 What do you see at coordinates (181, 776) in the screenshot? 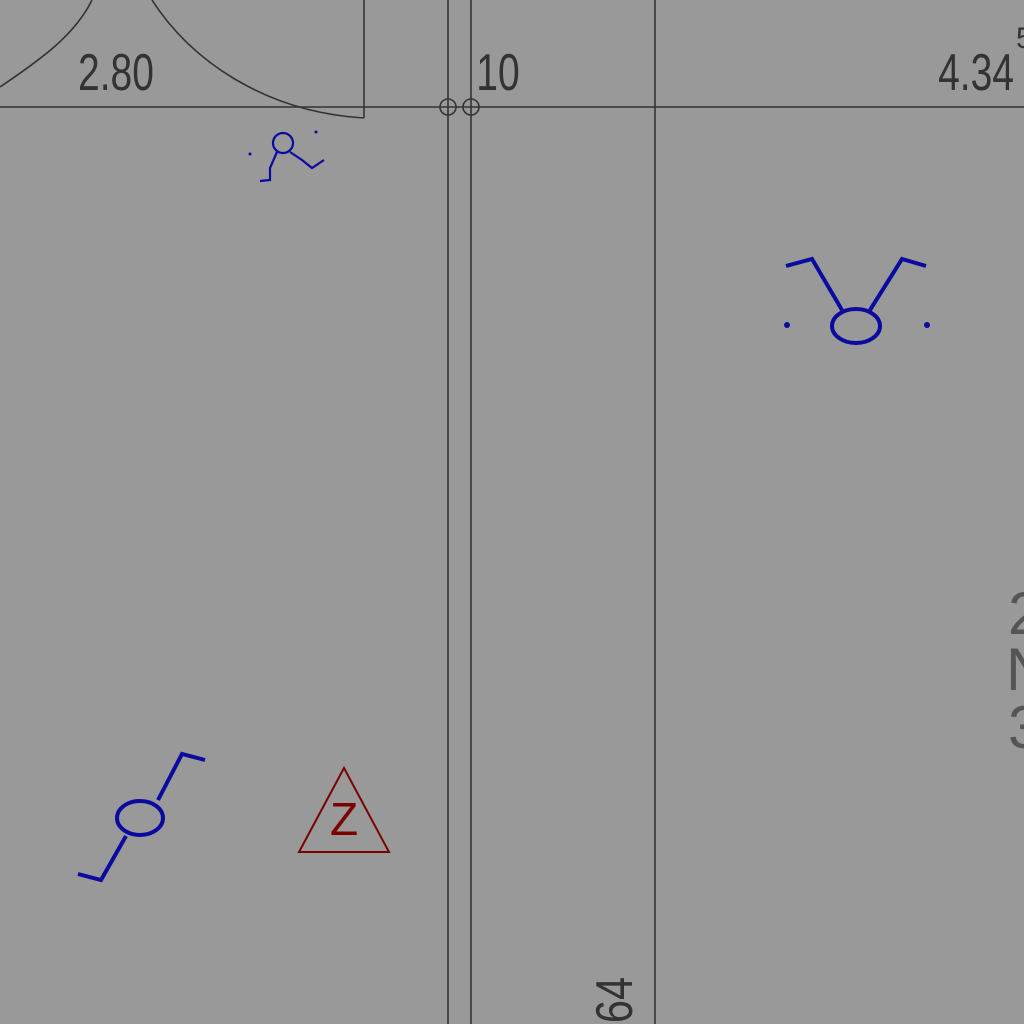
I see `fixture-bottom-arm-top` at bounding box center [181, 776].